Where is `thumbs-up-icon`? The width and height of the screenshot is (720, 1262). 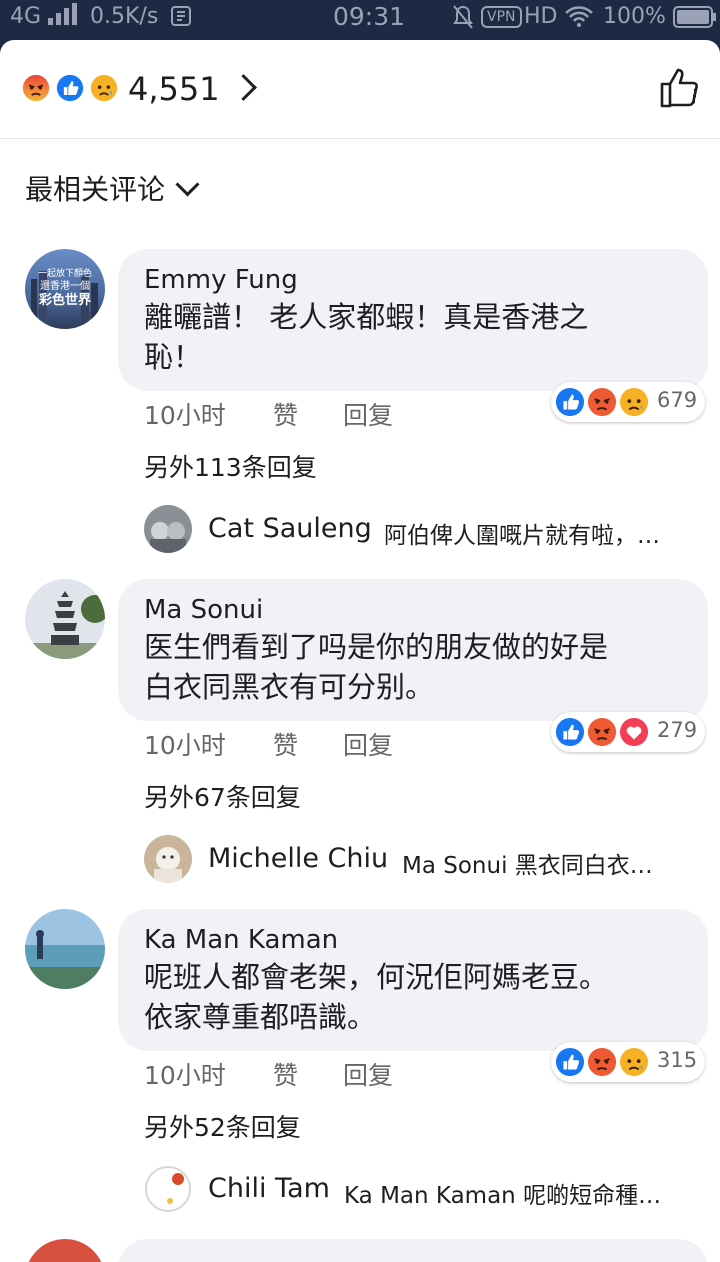
thumbs-up-icon is located at coordinates (679, 88).